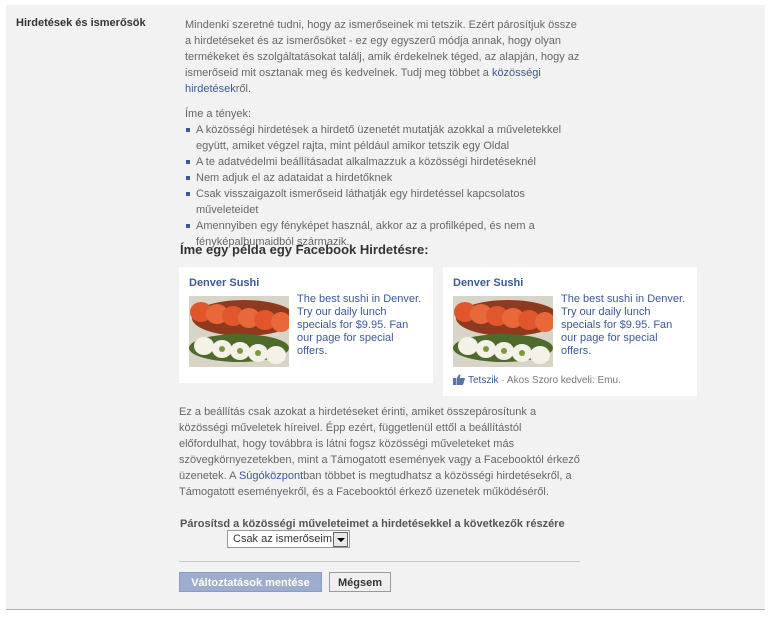  I want to click on facts-heading: Íme a tények:, so click(218, 114).